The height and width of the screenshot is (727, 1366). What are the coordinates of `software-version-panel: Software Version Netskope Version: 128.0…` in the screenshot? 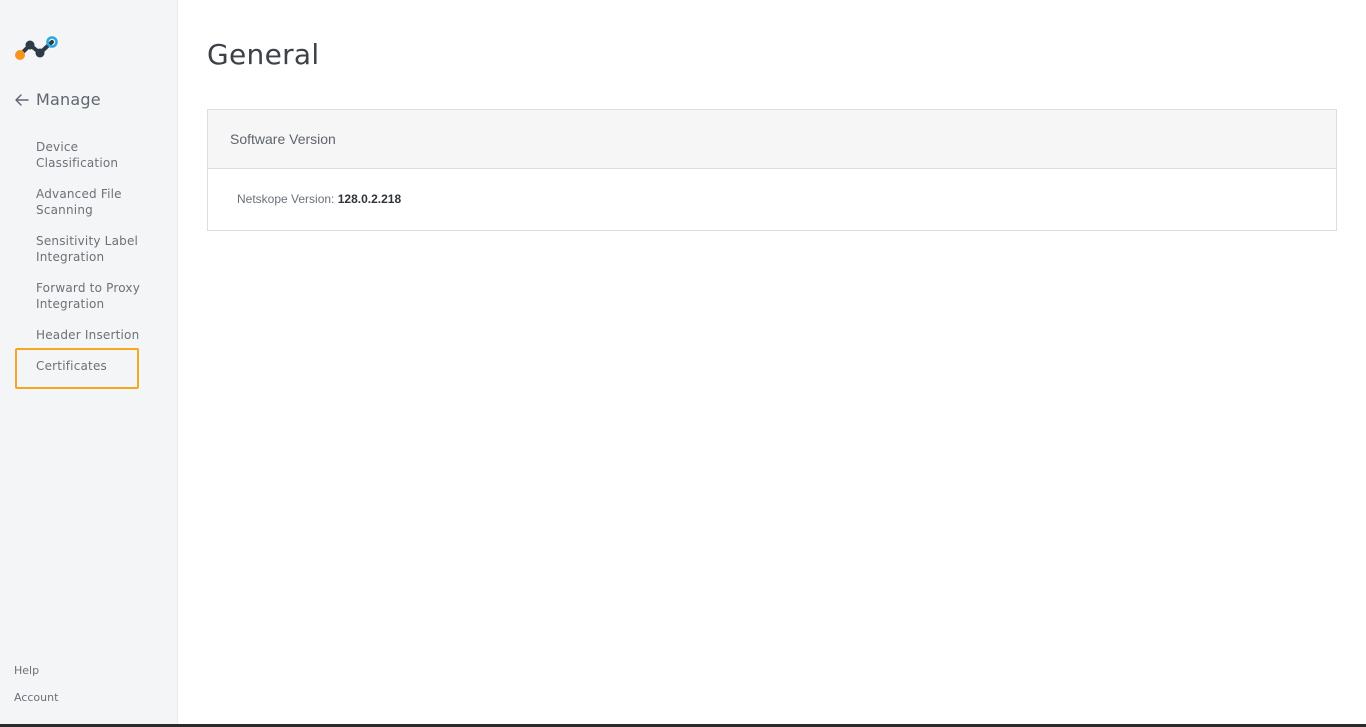 It's located at (772, 170).